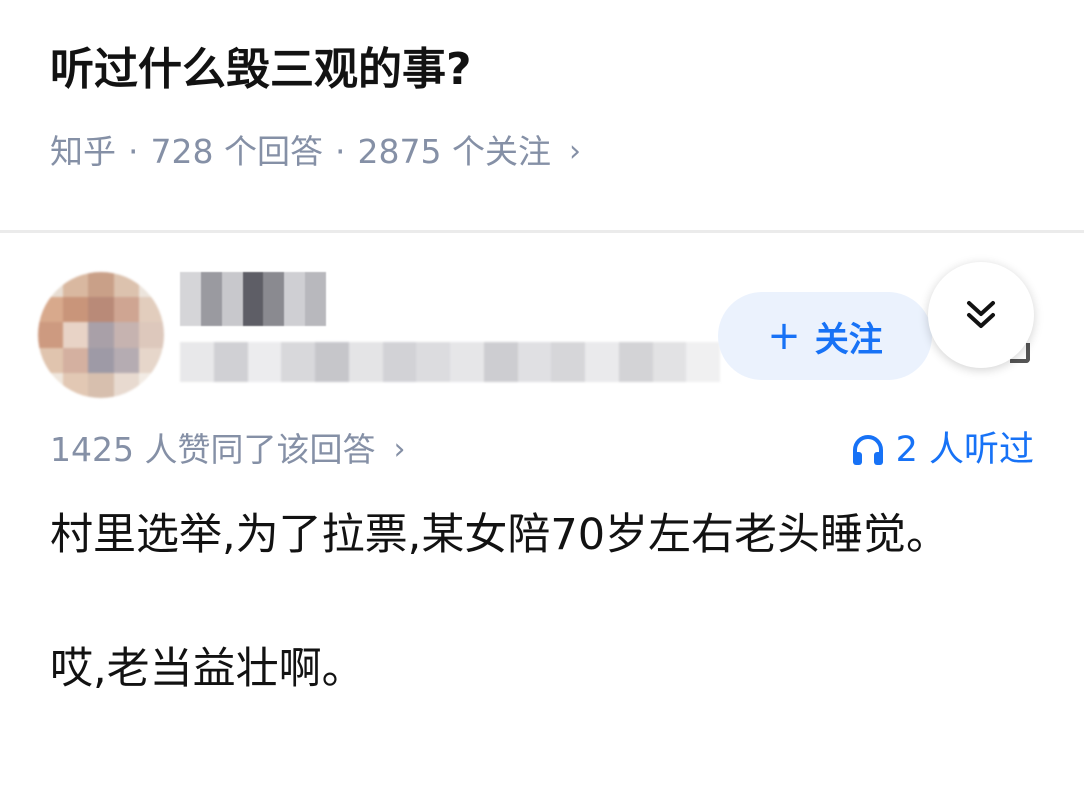  What do you see at coordinates (848, 339) in the screenshot?
I see `follow-label: 关注` at bounding box center [848, 339].